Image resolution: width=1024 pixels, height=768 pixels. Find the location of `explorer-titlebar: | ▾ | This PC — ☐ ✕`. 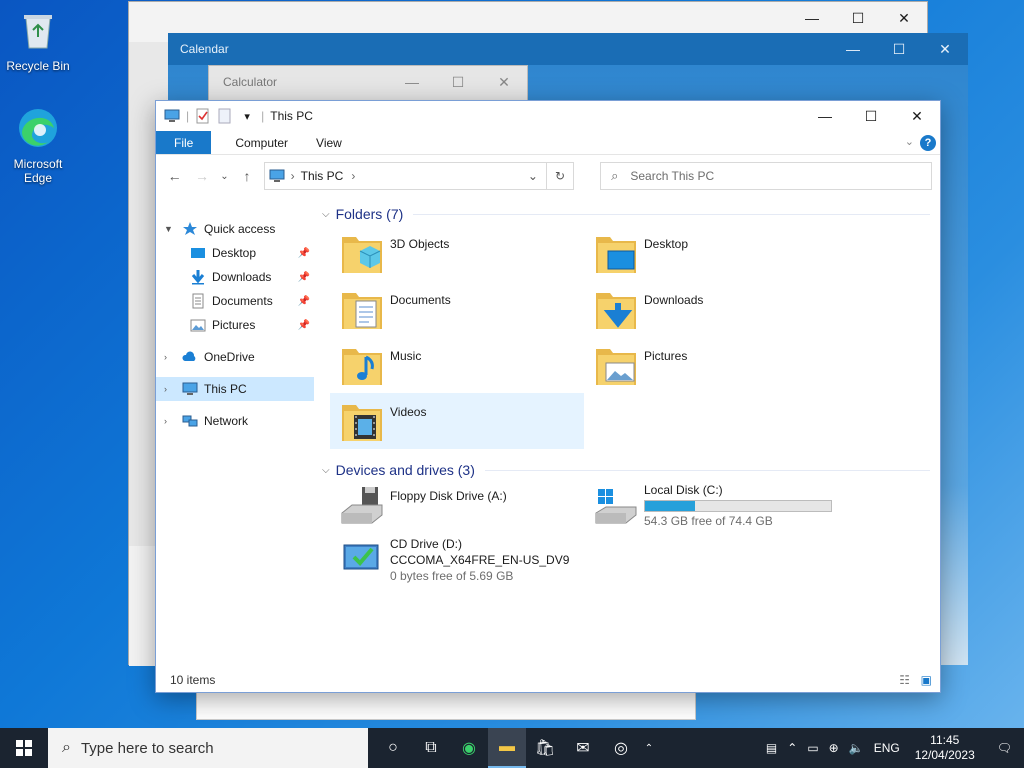

explorer-titlebar: | ▾ | This PC — ☐ ✕ is located at coordinates (548, 116).